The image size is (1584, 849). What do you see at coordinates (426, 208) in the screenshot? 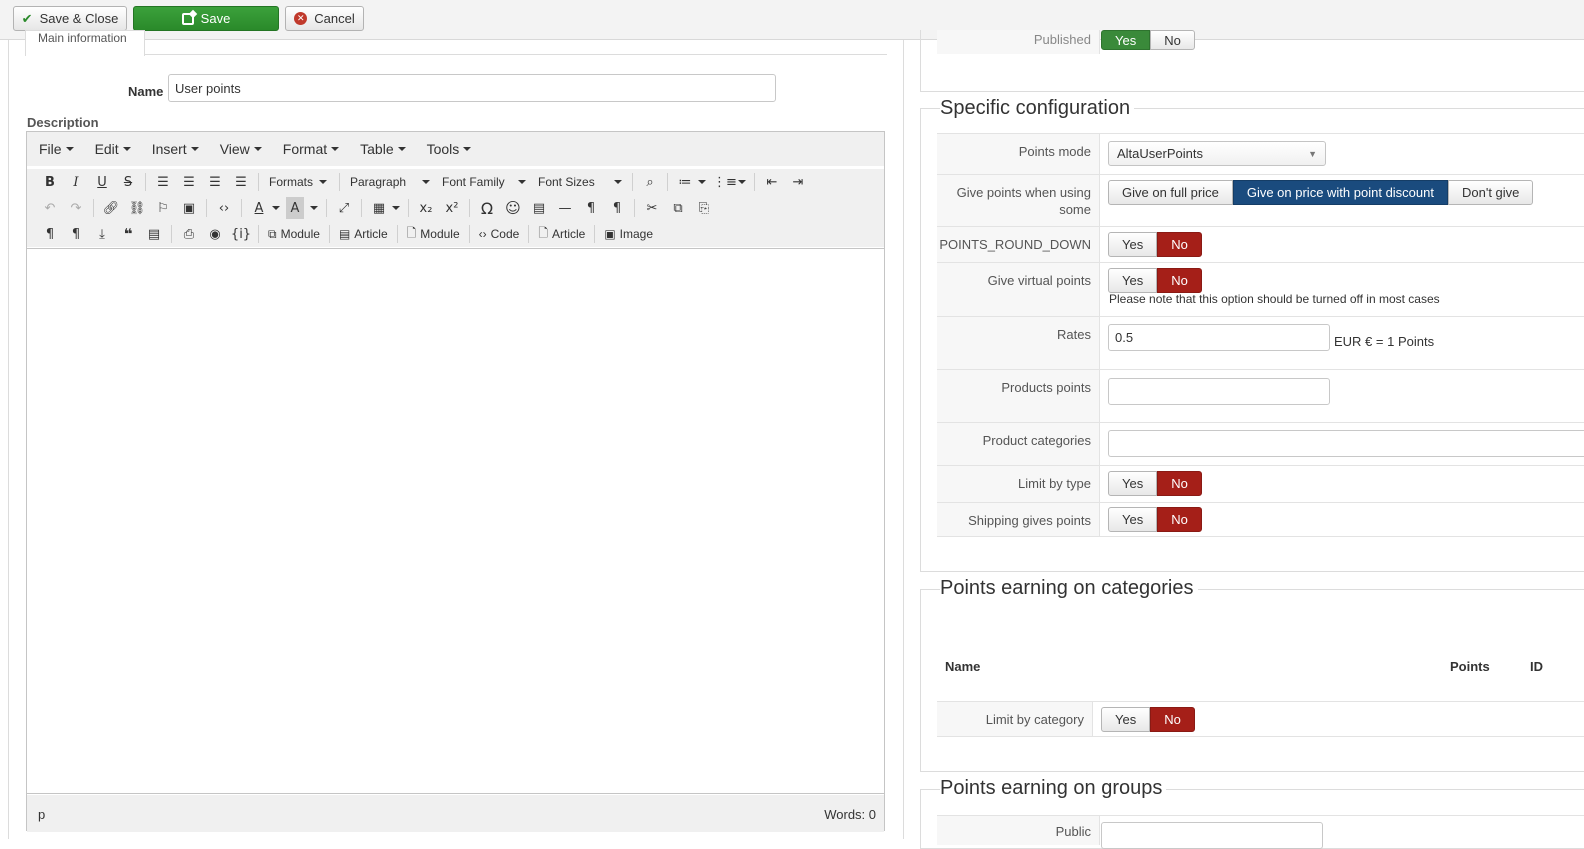
I see `subscript-icon: x₂` at bounding box center [426, 208].